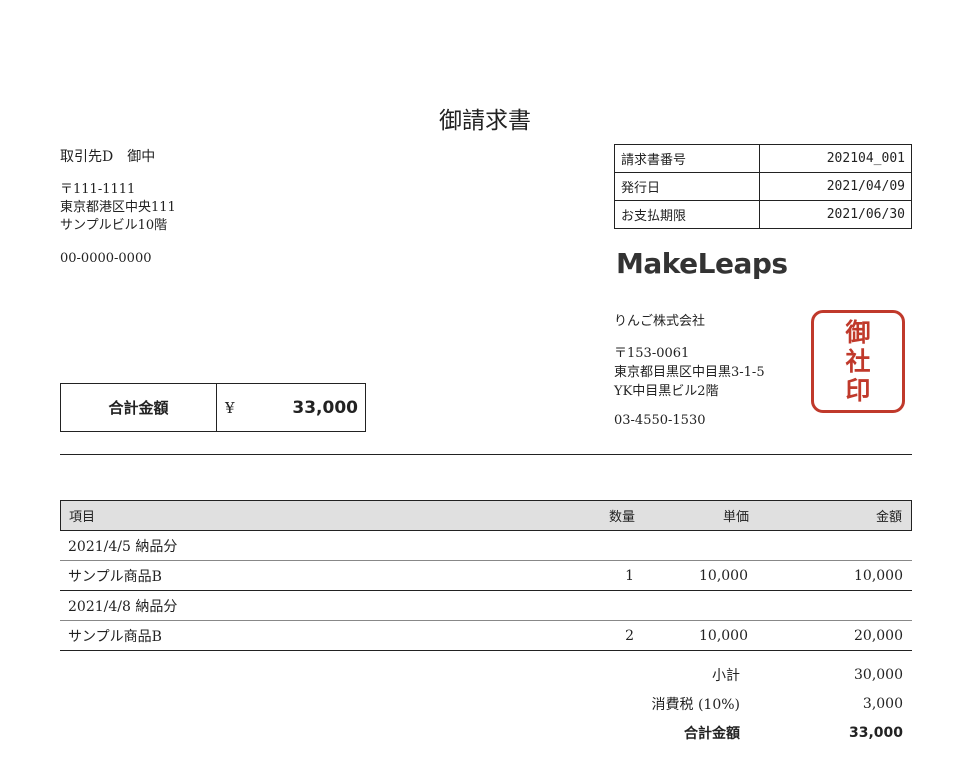  I want to click on total-amount: 33,000, so click(325, 407).